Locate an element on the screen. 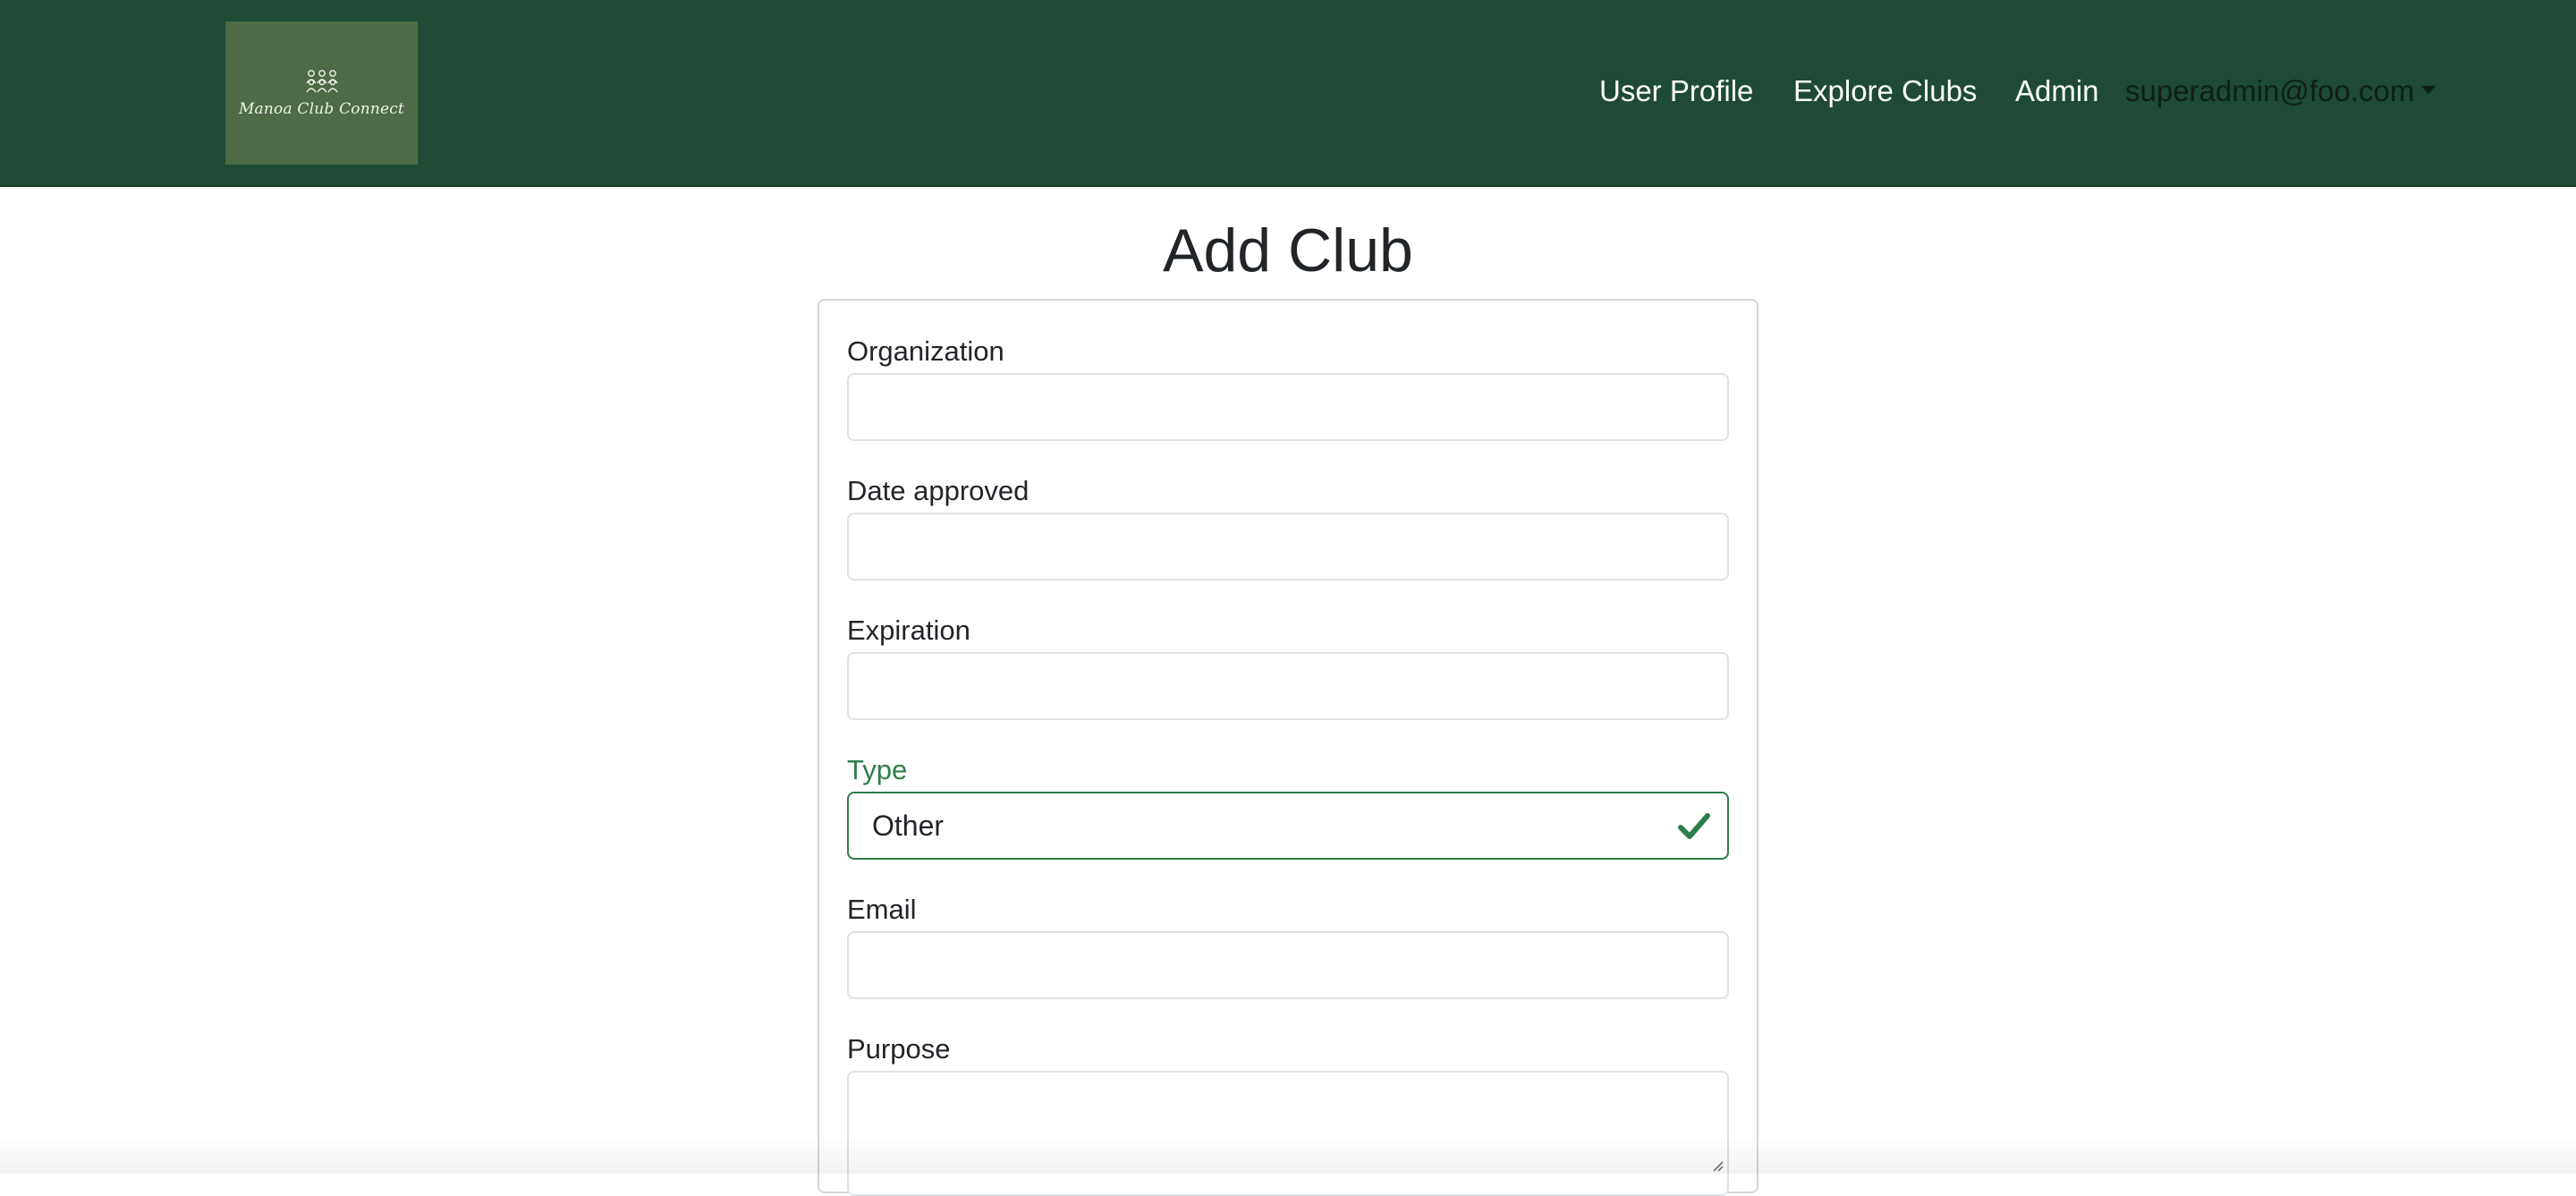  checkmark-icon is located at coordinates (1694, 826).